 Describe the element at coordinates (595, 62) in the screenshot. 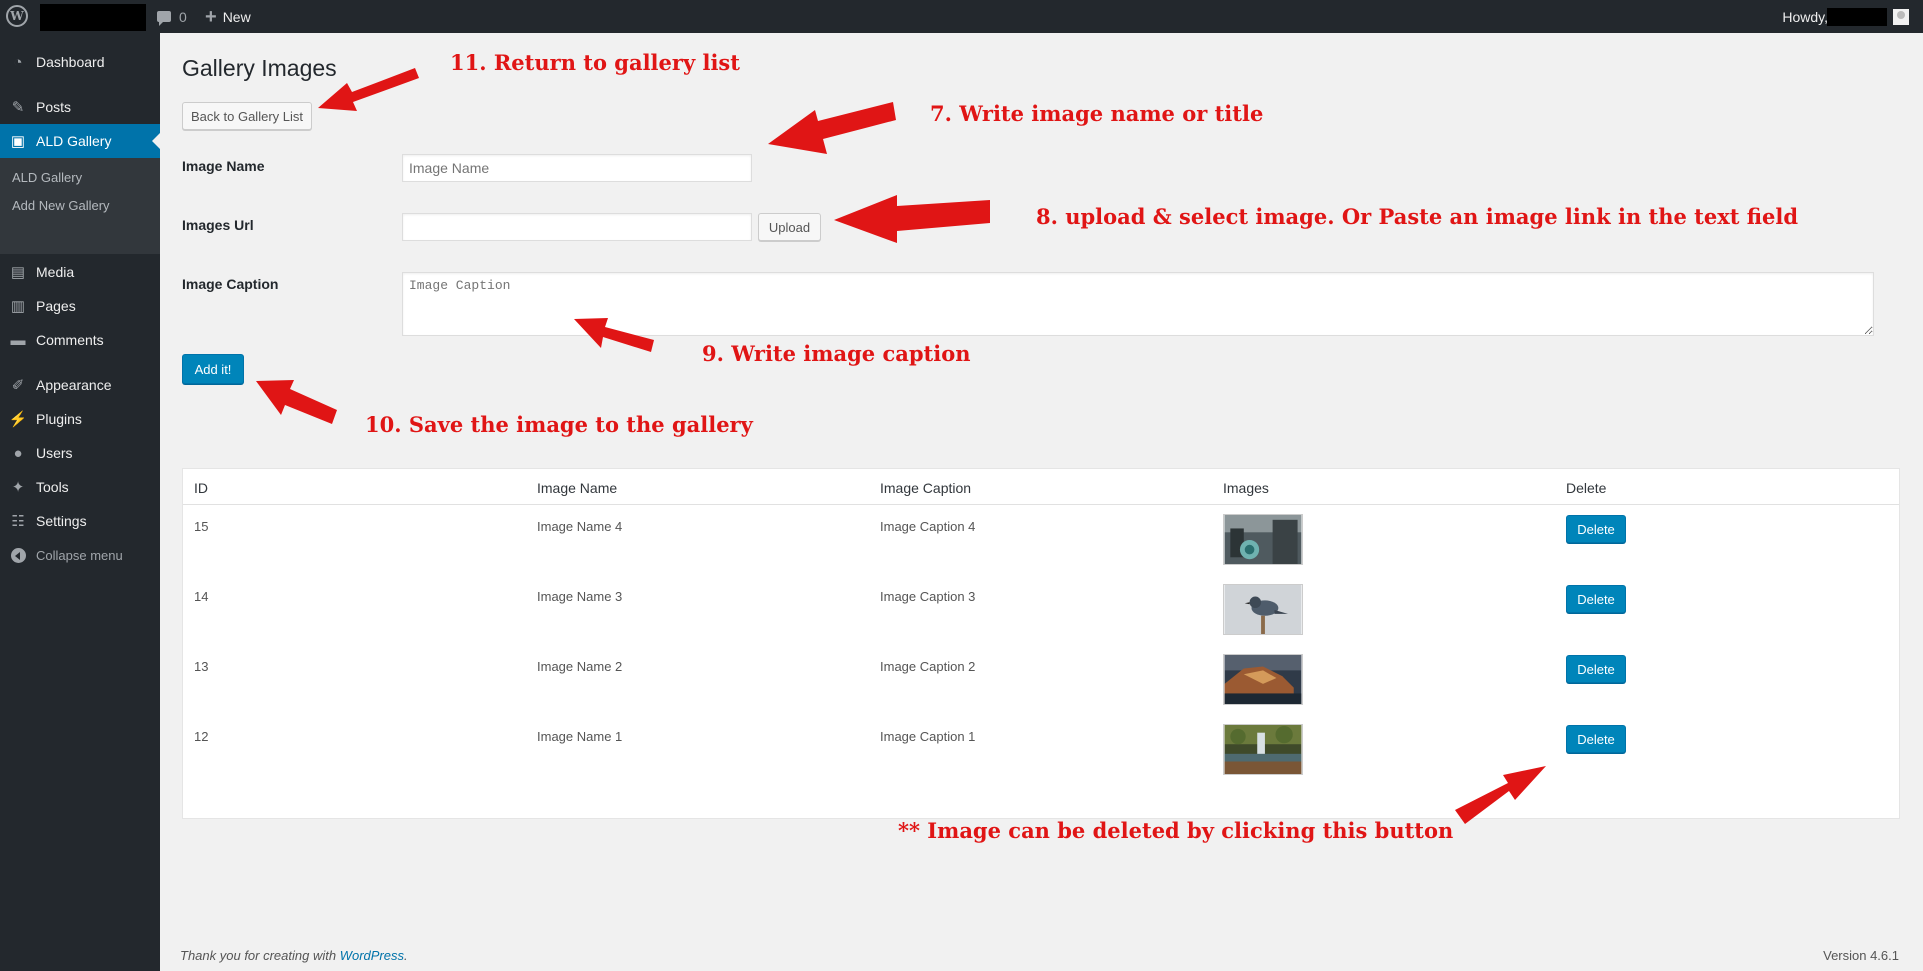

I see `annotation-return-to-gallery-list: 11. Return to gallery list` at that location.